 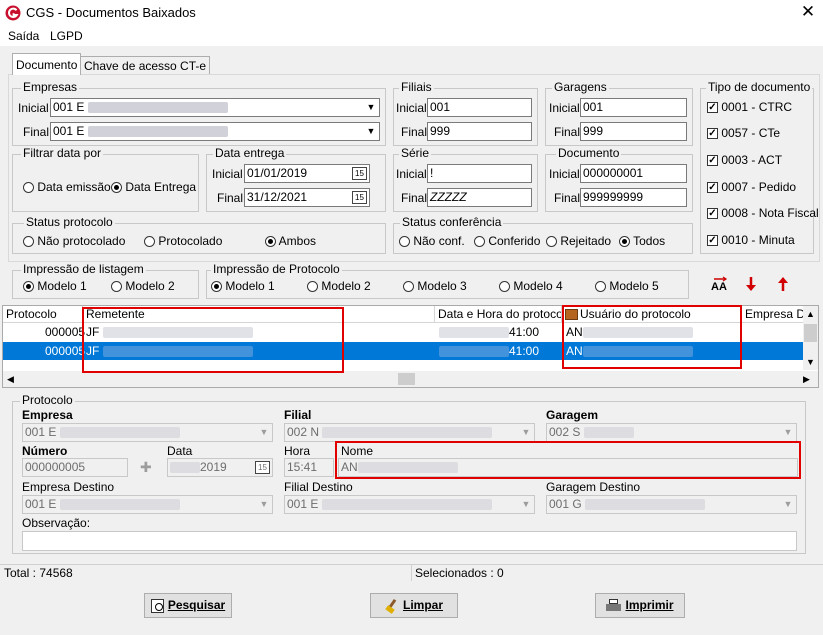 What do you see at coordinates (13, 13) in the screenshot?
I see `app-logo-icon` at bounding box center [13, 13].